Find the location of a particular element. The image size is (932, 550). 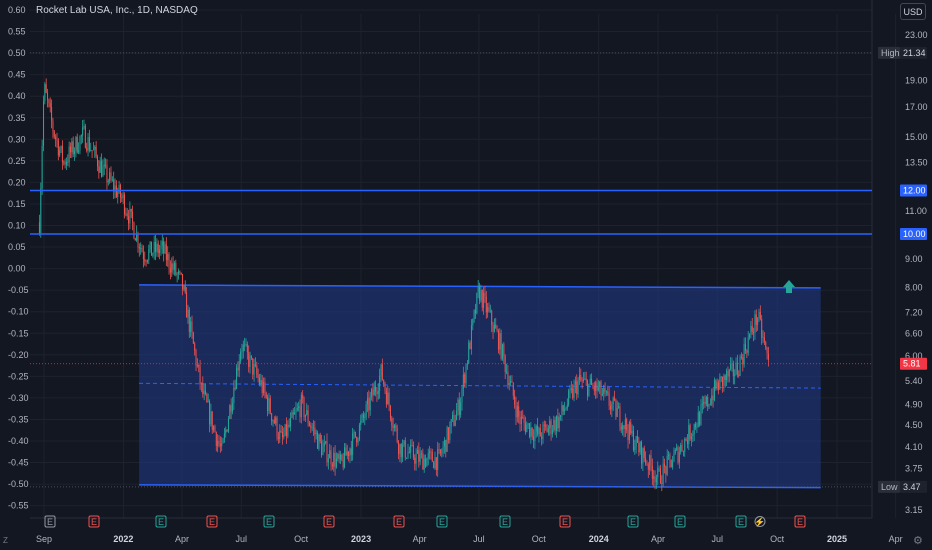

left-axis-tick: 0.10 is located at coordinates (17, 226).